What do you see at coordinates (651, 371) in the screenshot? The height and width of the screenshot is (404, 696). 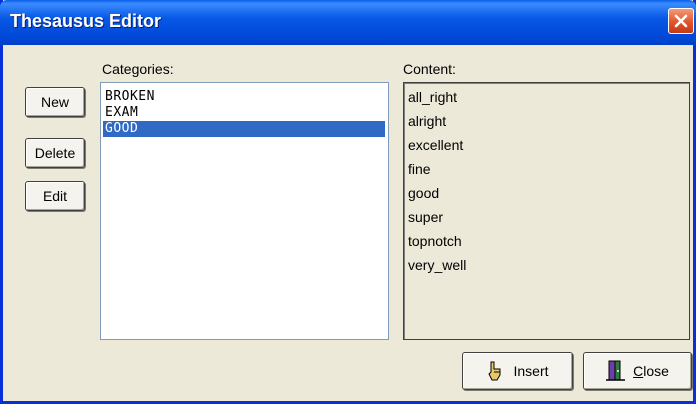 I see `close-label: Close` at bounding box center [651, 371].